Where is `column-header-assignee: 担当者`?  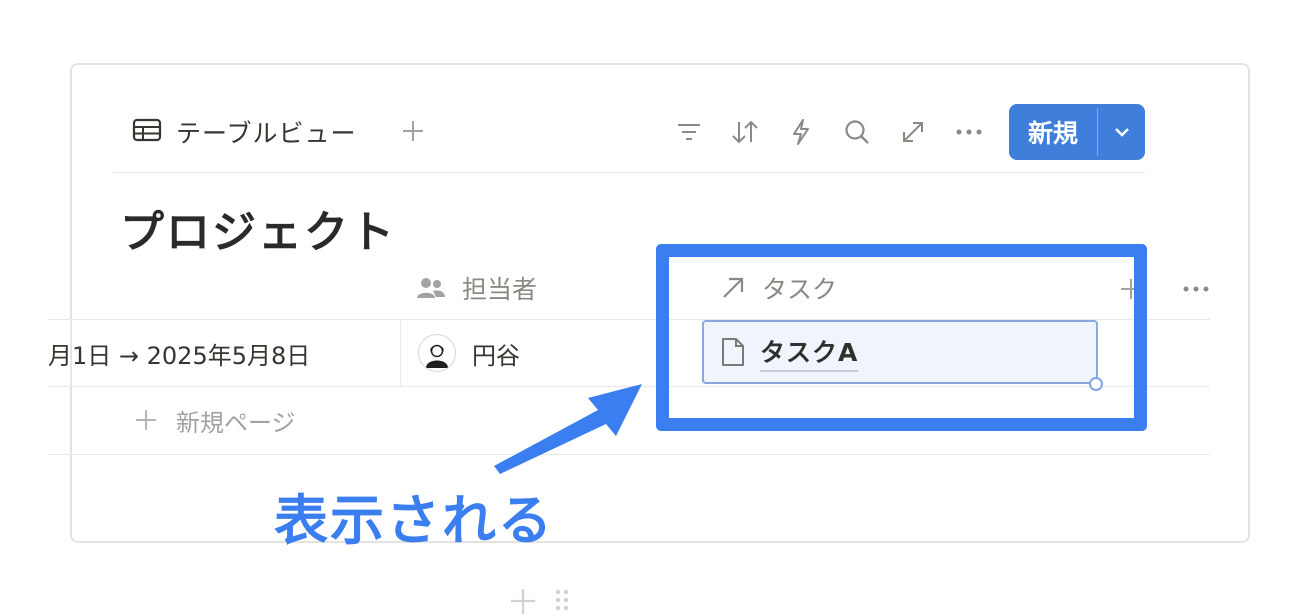
column-header-assignee: 担当者 is located at coordinates (476, 288).